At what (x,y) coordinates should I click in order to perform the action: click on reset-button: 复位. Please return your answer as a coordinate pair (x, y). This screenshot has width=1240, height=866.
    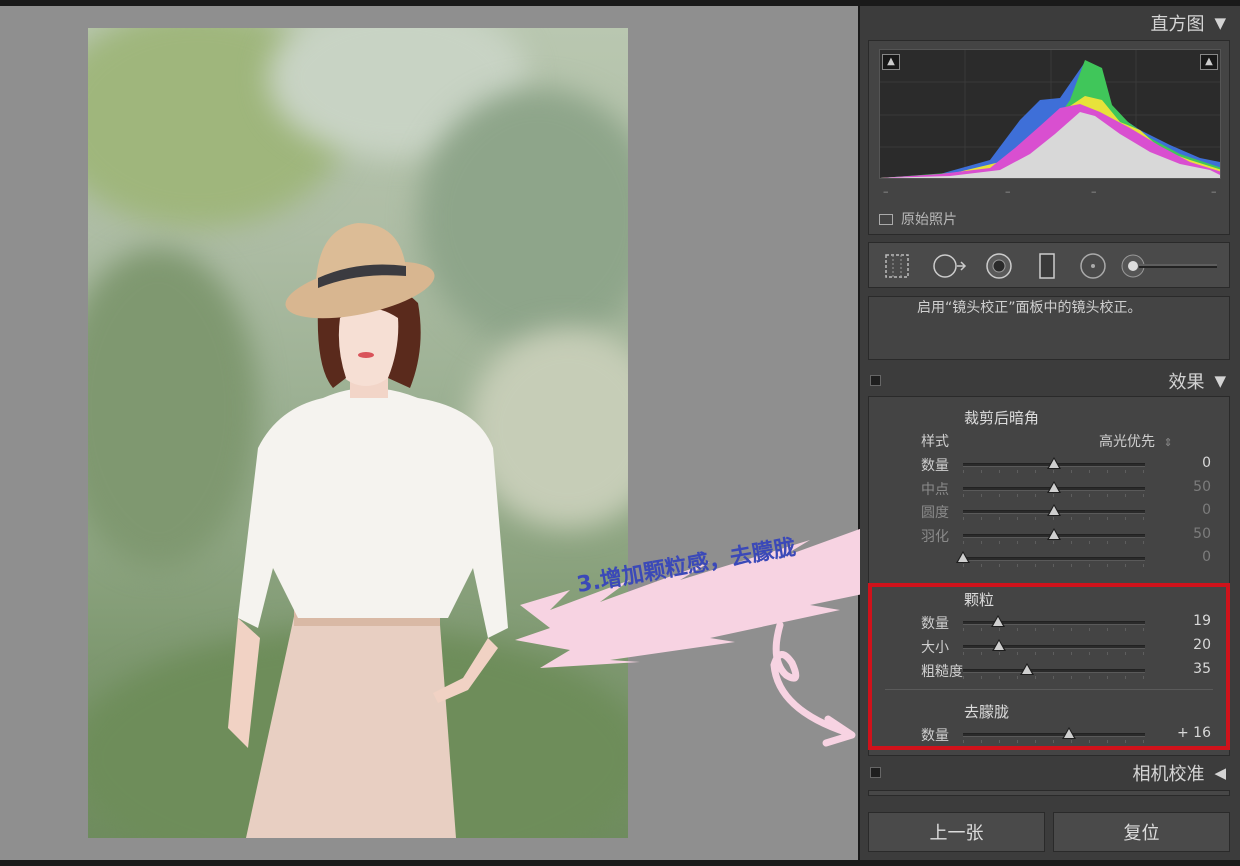
    Looking at the image, I should click on (1141, 832).